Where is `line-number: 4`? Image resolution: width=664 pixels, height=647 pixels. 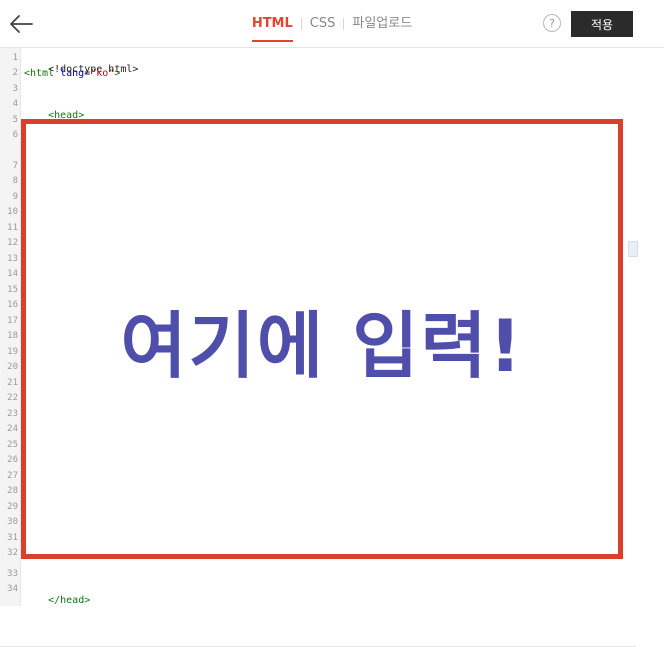
line-number: 4 is located at coordinates (15, 104).